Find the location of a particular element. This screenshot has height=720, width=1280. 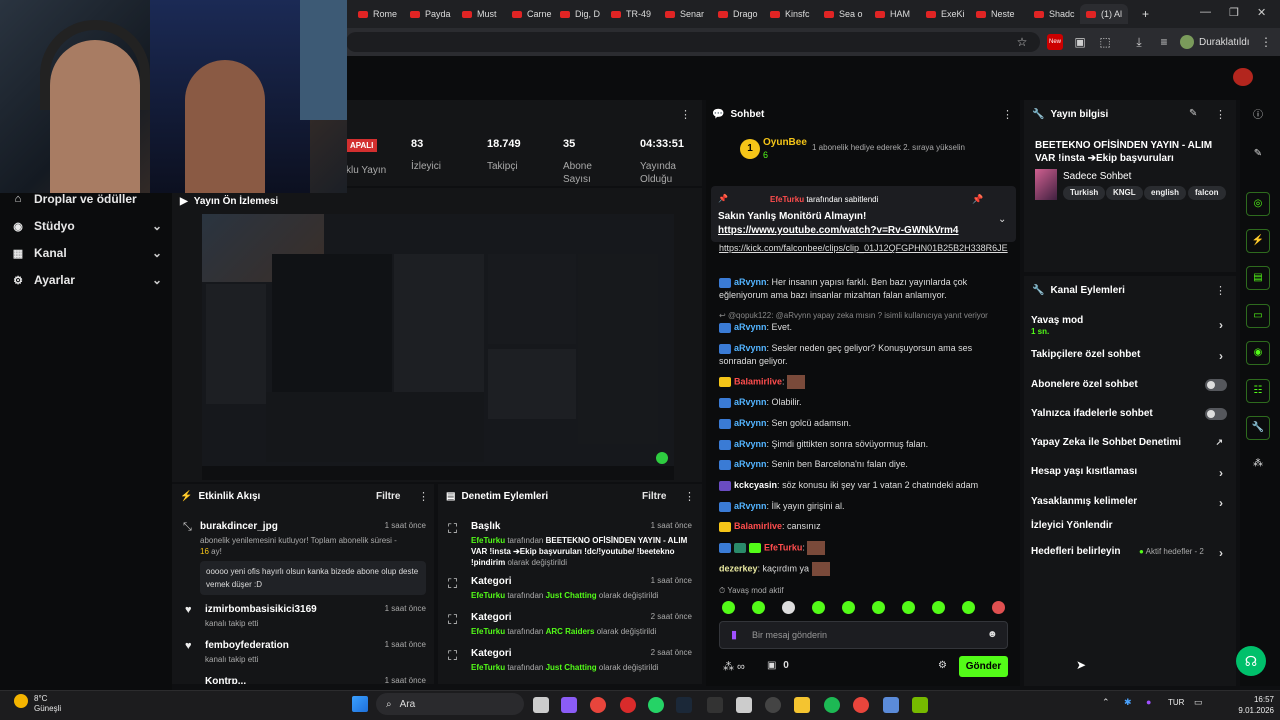

tray-chevron-icon: ⌃ is located at coordinates (1106, 702).